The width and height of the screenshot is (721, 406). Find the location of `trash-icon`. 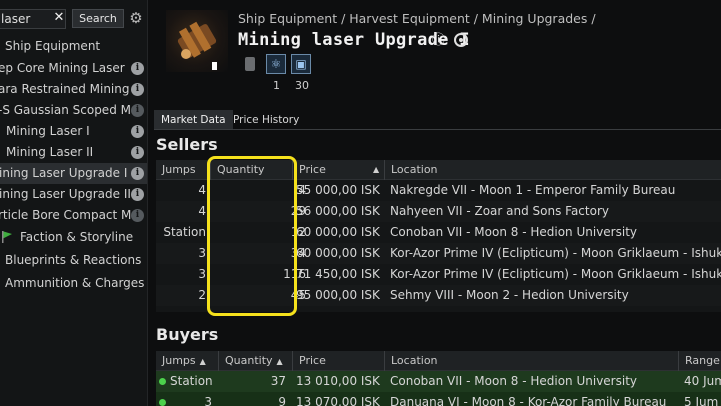

trash-icon is located at coordinates (250, 64).